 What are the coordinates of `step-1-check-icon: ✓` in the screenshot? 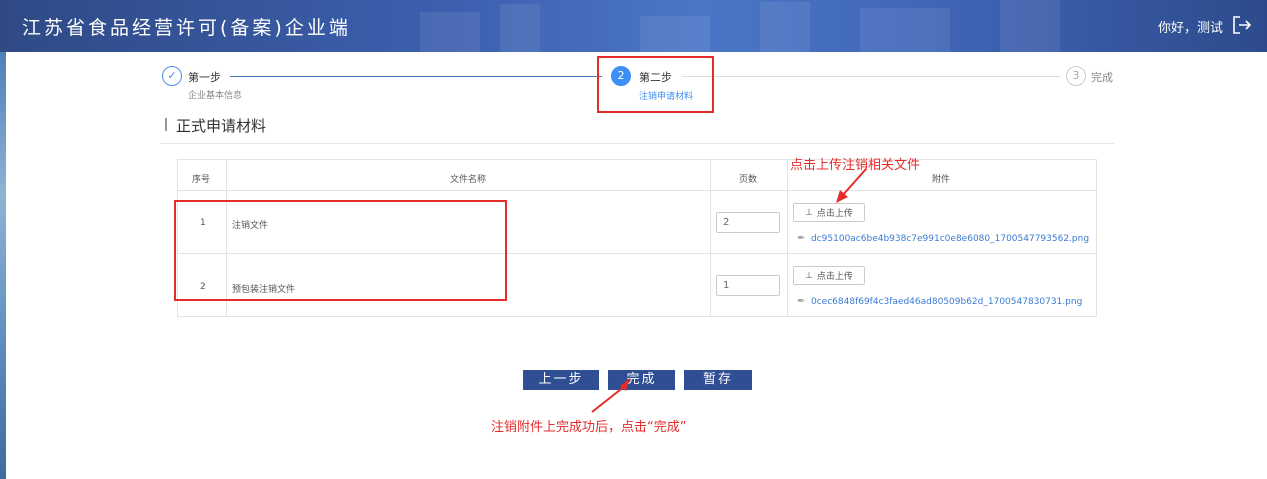 It's located at (172, 76).